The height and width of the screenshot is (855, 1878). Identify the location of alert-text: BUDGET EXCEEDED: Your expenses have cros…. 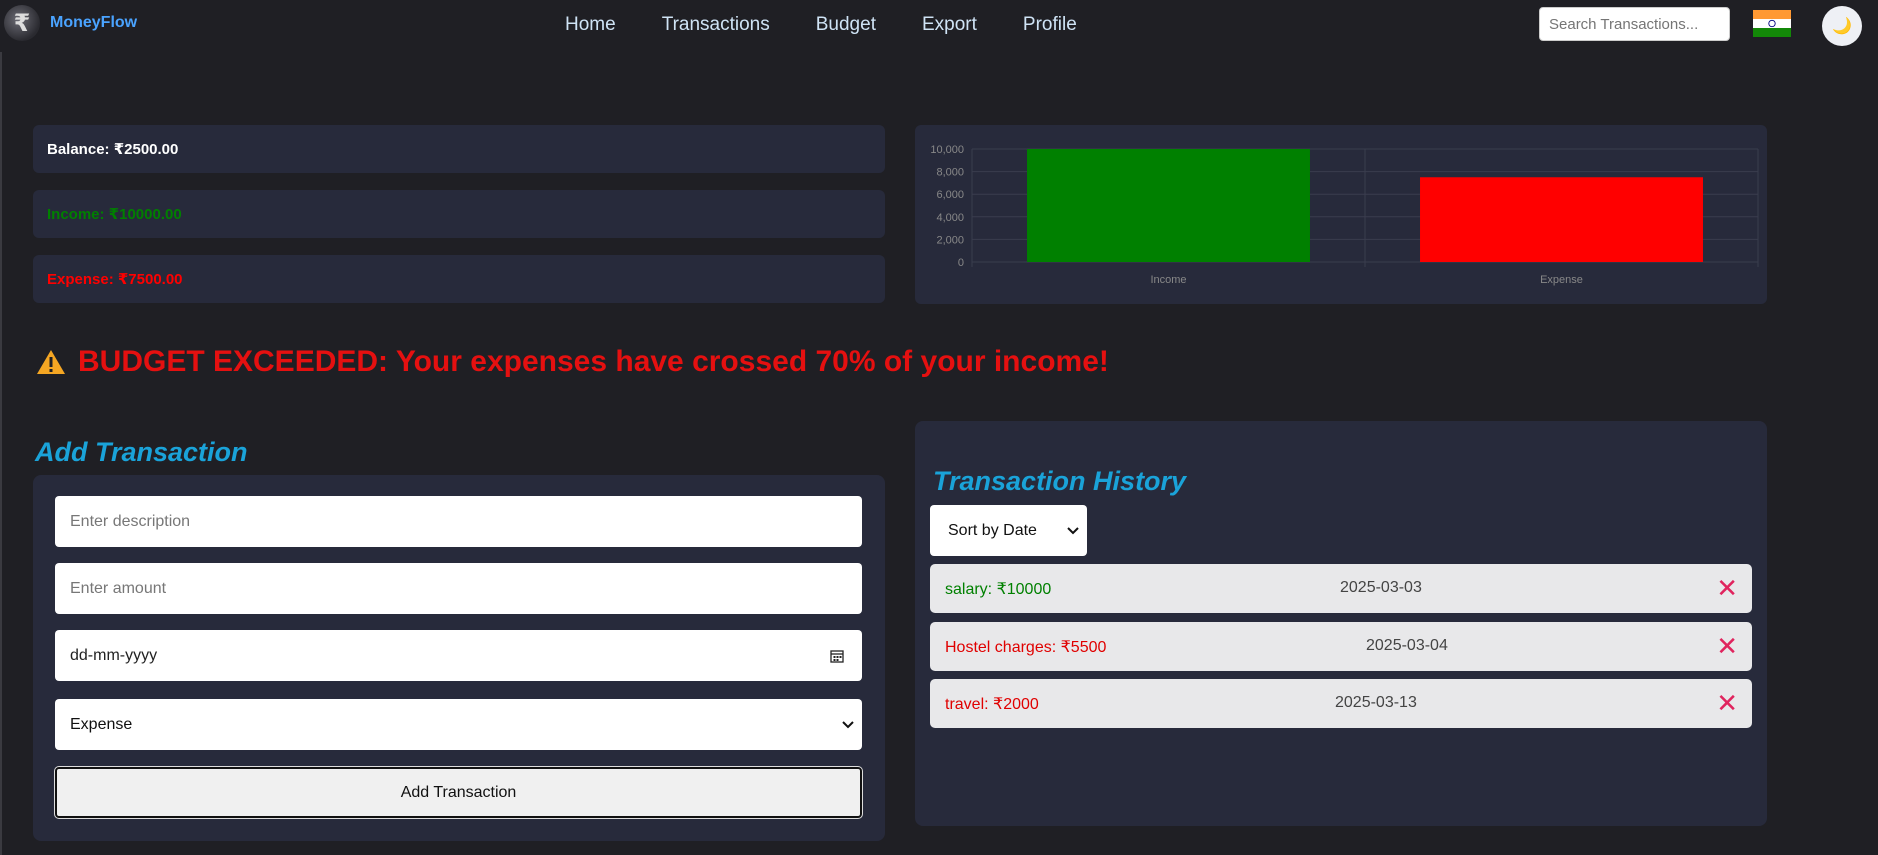
(593, 361).